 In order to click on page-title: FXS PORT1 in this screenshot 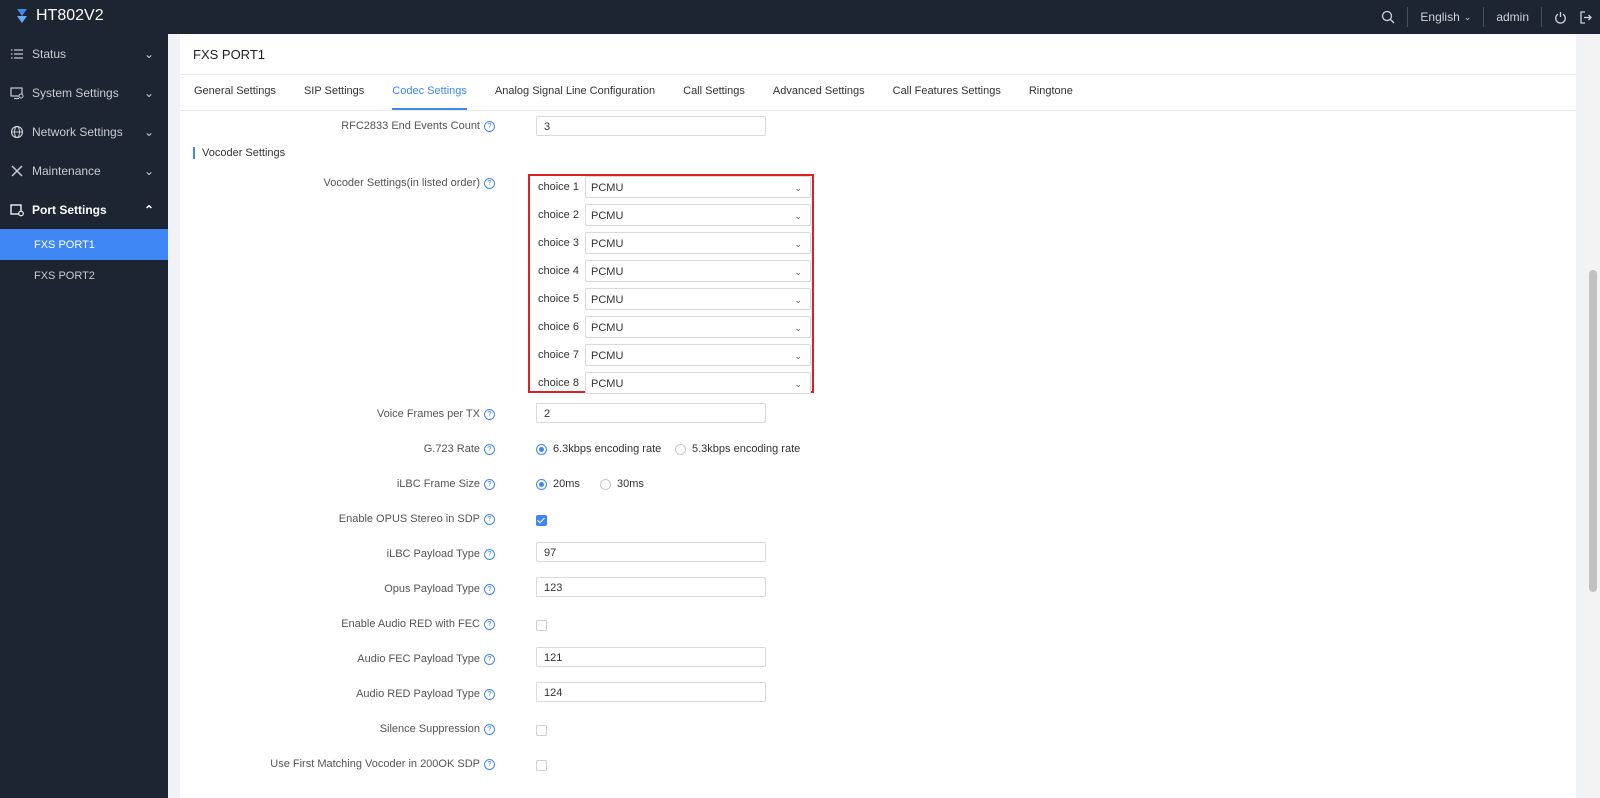, I will do `click(229, 54)`.